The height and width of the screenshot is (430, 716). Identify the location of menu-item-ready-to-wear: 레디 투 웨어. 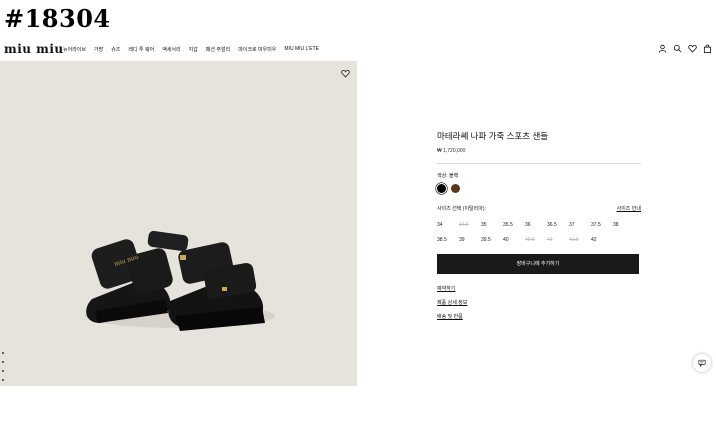
(141, 49).